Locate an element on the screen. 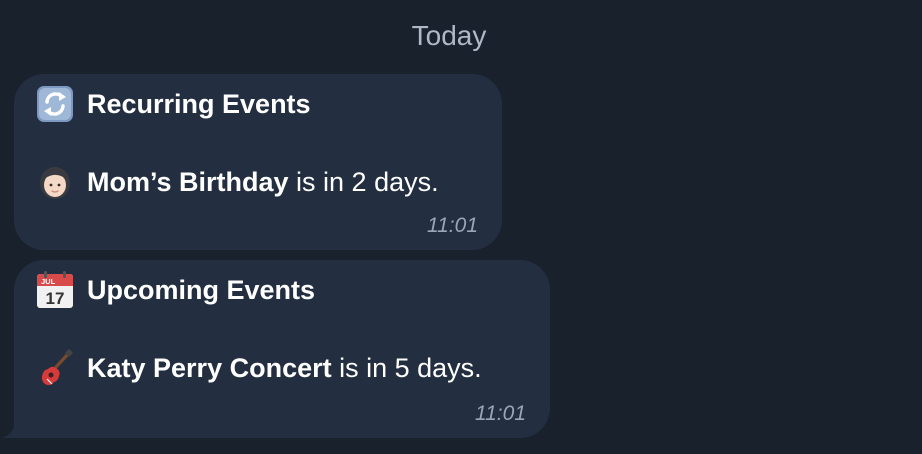 The image size is (922, 454). message-title: Upcoming Events is located at coordinates (201, 289).